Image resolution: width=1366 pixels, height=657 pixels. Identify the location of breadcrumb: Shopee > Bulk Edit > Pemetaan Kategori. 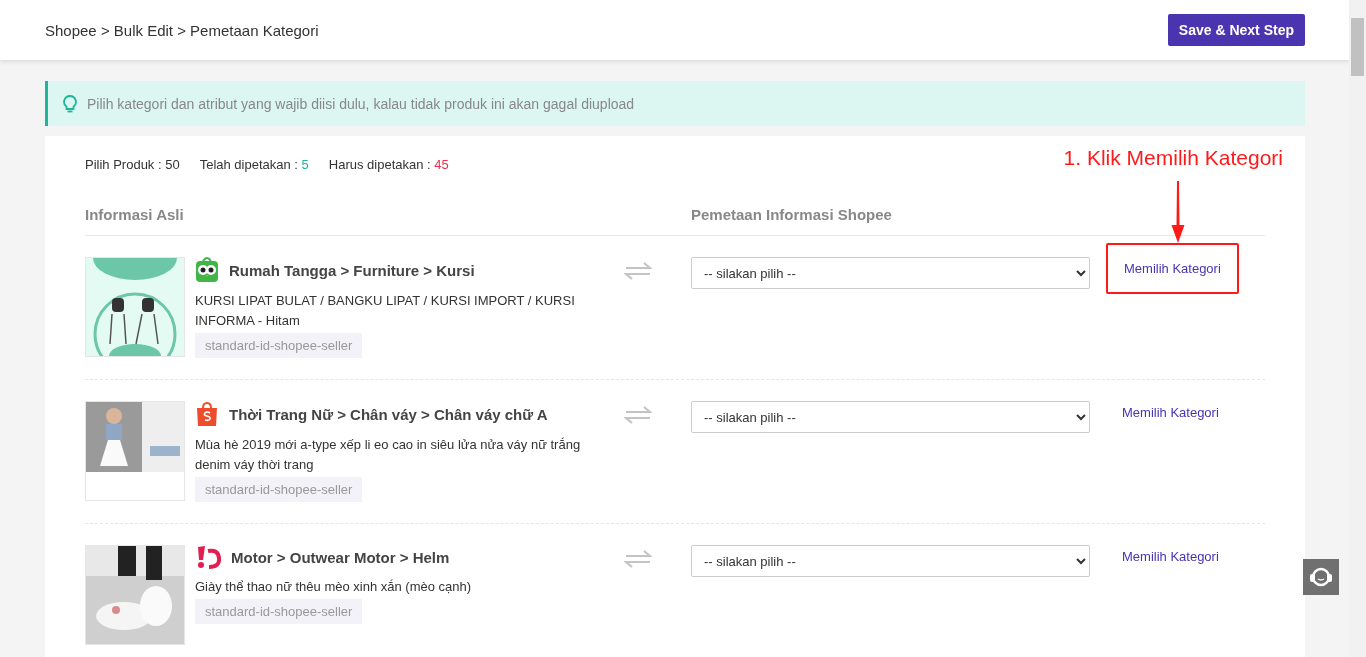
(182, 30).